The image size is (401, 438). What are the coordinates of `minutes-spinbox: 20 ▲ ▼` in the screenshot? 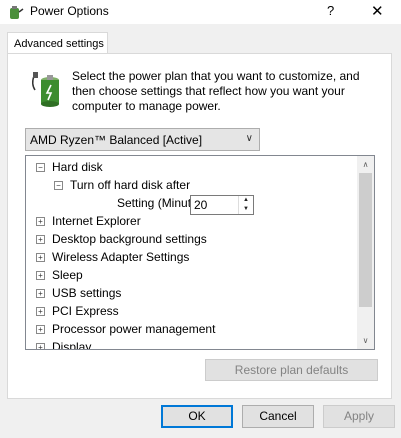 It's located at (222, 205).